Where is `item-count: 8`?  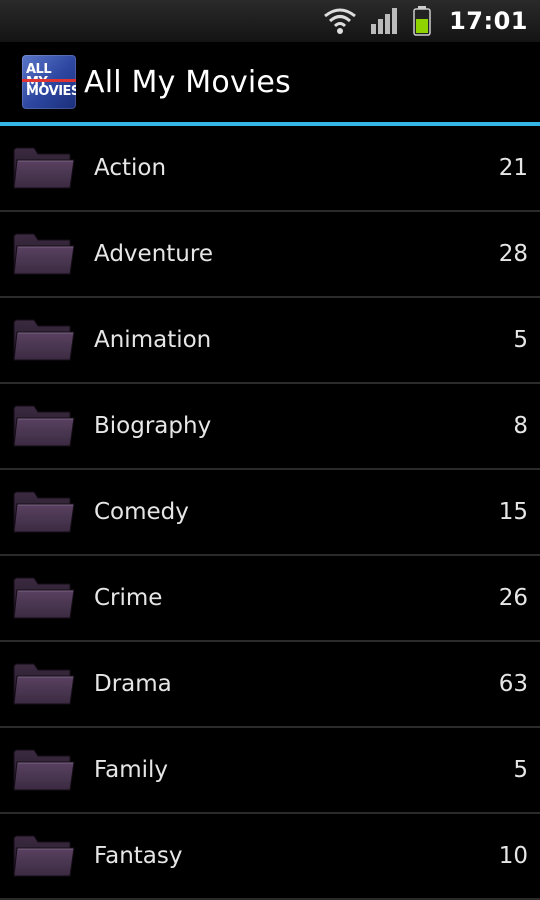
item-count: 8 is located at coordinates (520, 426).